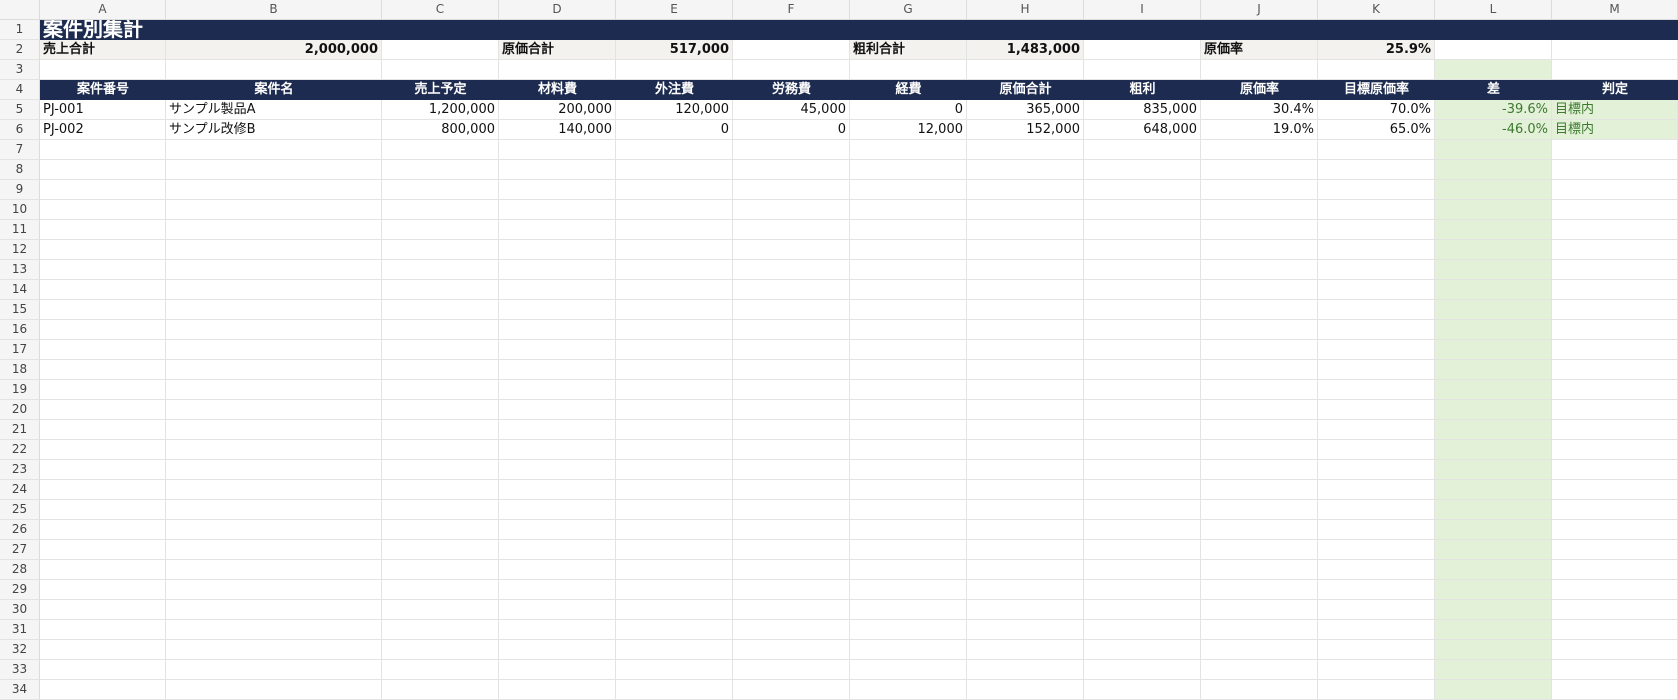  What do you see at coordinates (20, 70) in the screenshot?
I see `row-header-3: 3` at bounding box center [20, 70].